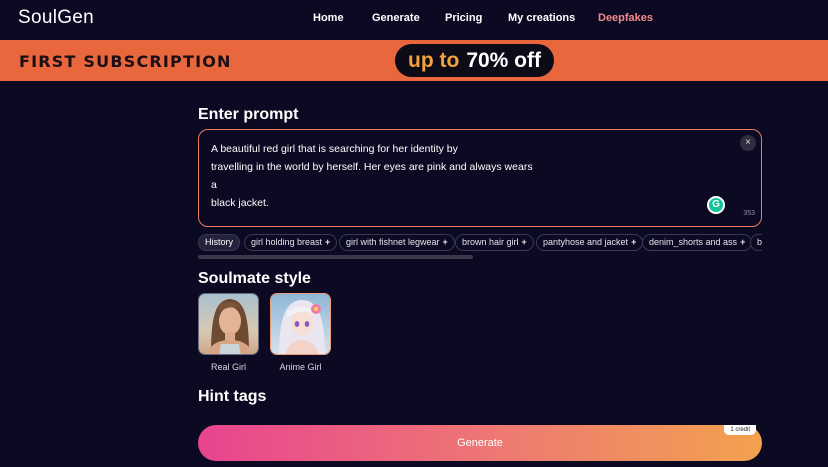 Image resolution: width=828 pixels, height=467 pixels. I want to click on nav-my-creations: My creations, so click(541, 18).